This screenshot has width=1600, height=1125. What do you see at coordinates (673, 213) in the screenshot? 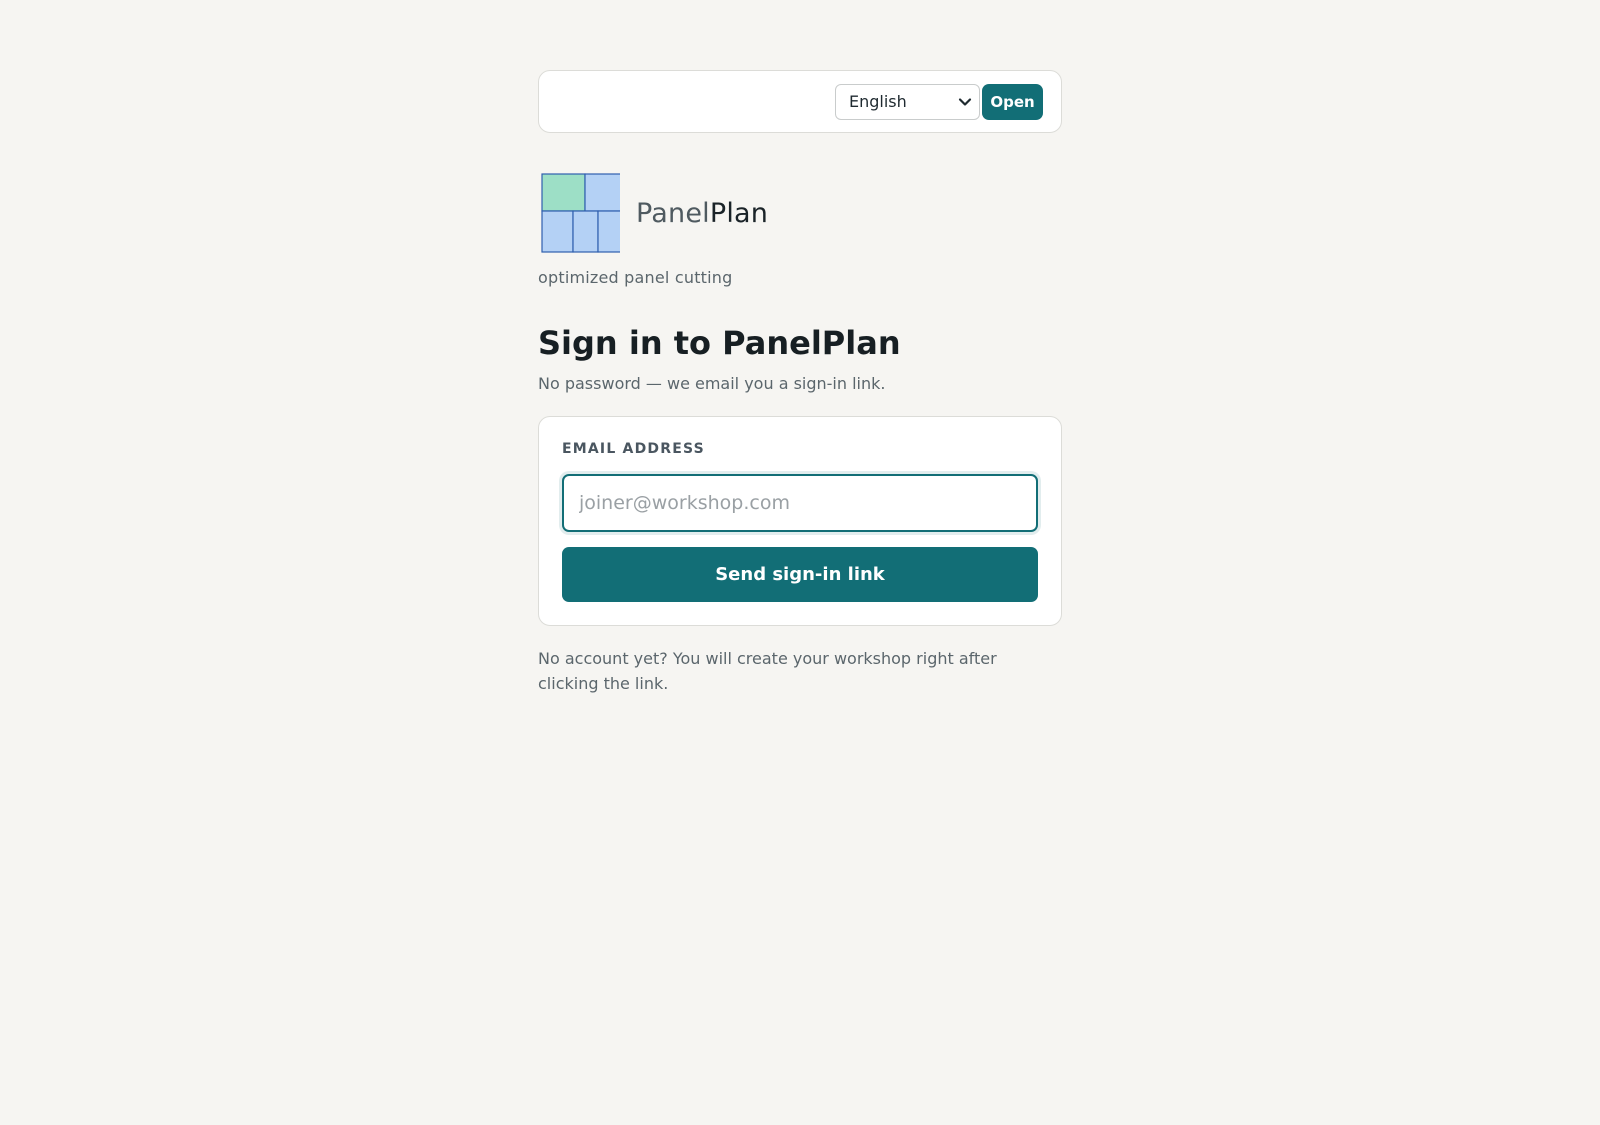
I see `brand-name-part: Panel` at bounding box center [673, 213].